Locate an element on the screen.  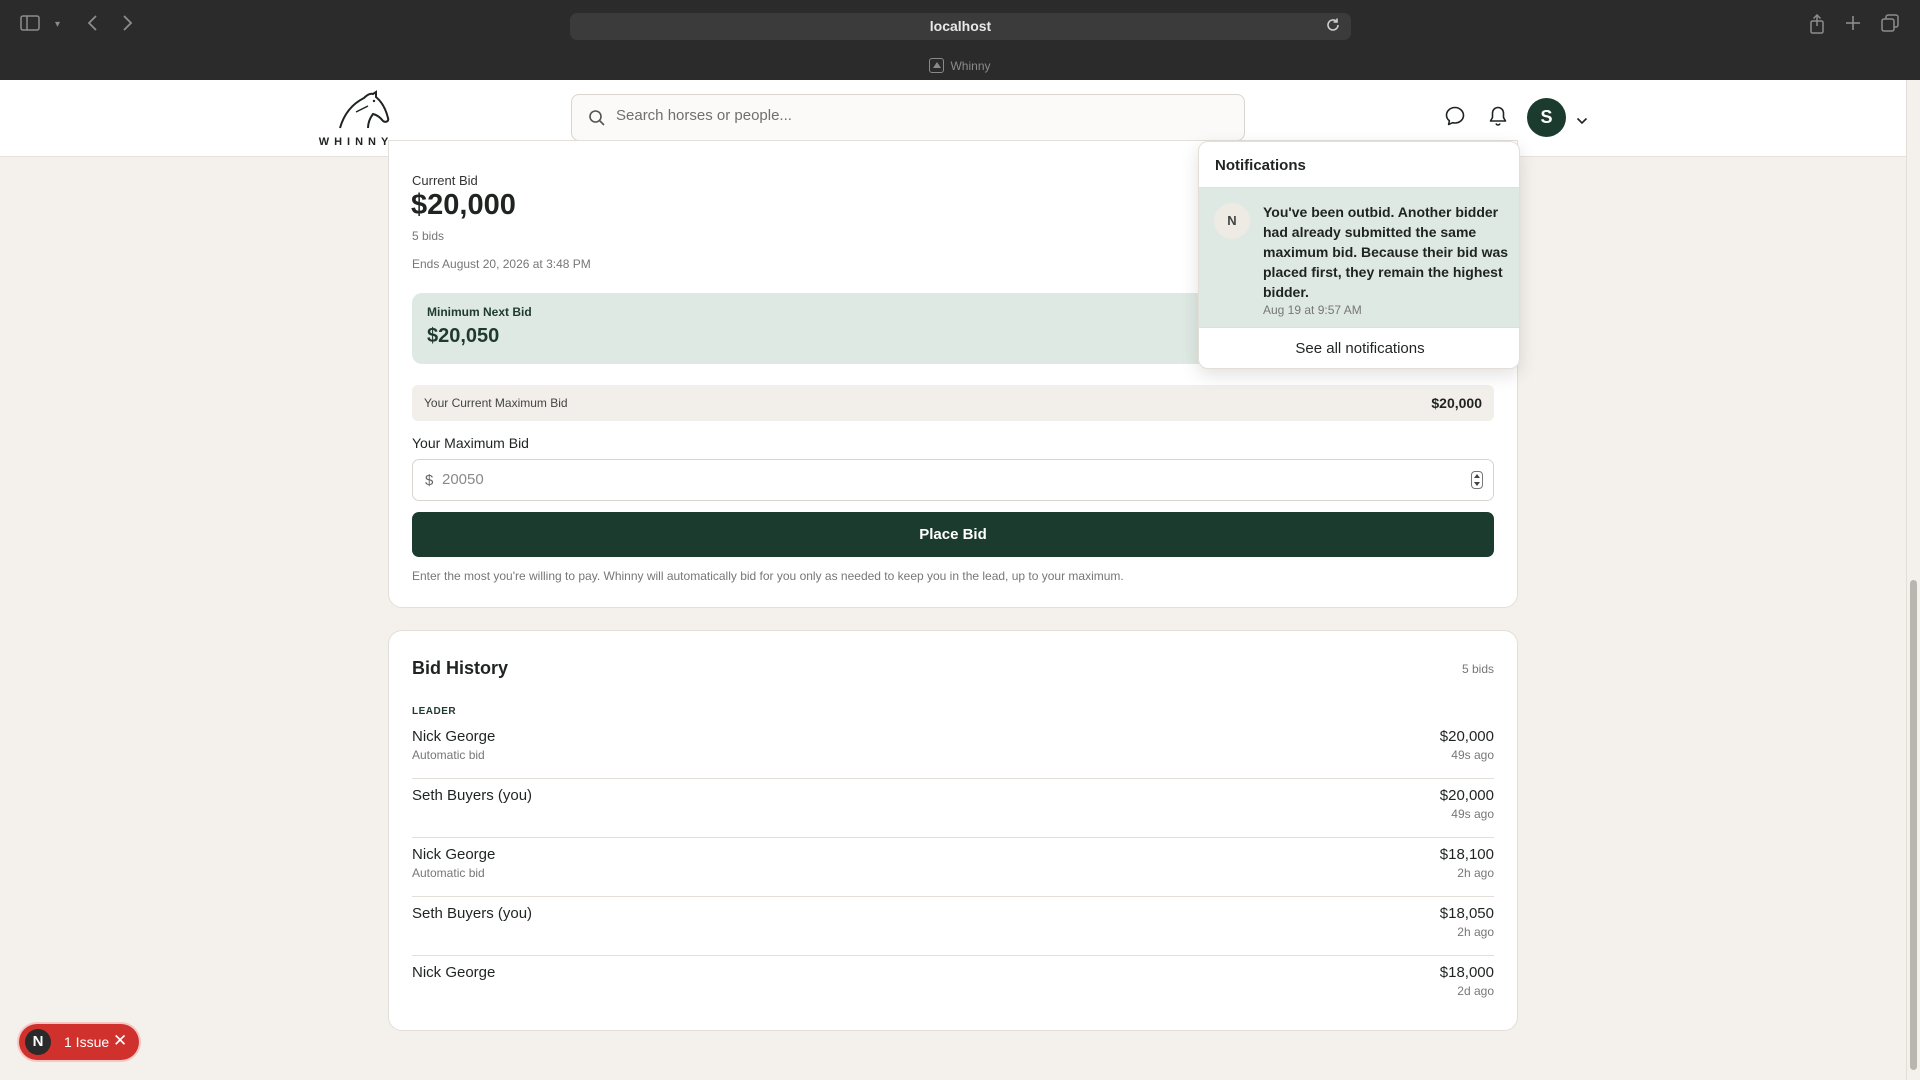
bid-history-title: Bid History is located at coordinates (460, 668).